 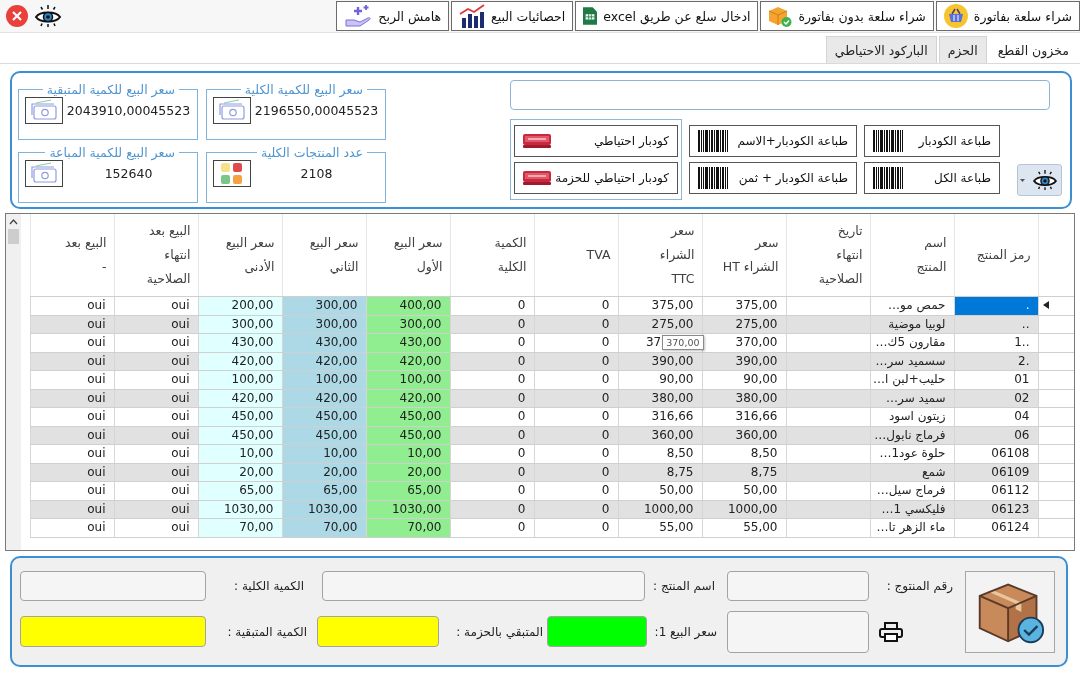 What do you see at coordinates (311, 152) in the screenshot?
I see `stat-label: عدد المنتجات الكلية` at bounding box center [311, 152].